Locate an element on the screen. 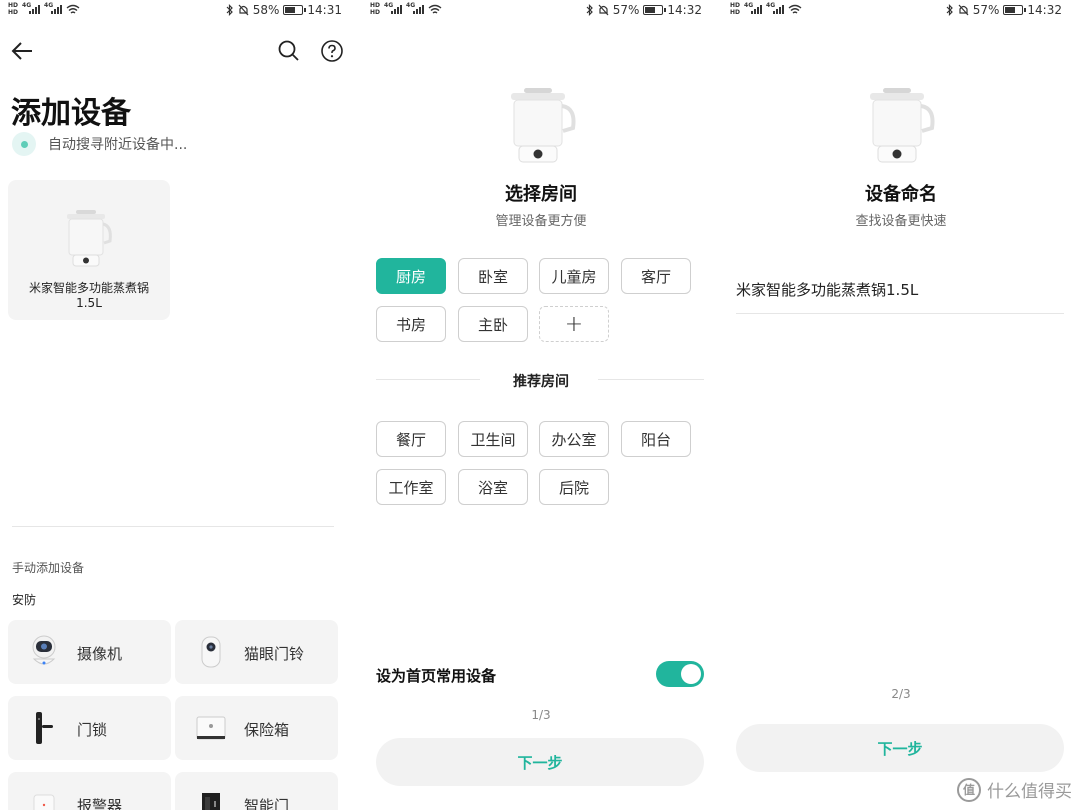 The height and width of the screenshot is (810, 1080). door-lock-icon is located at coordinates (44, 728).